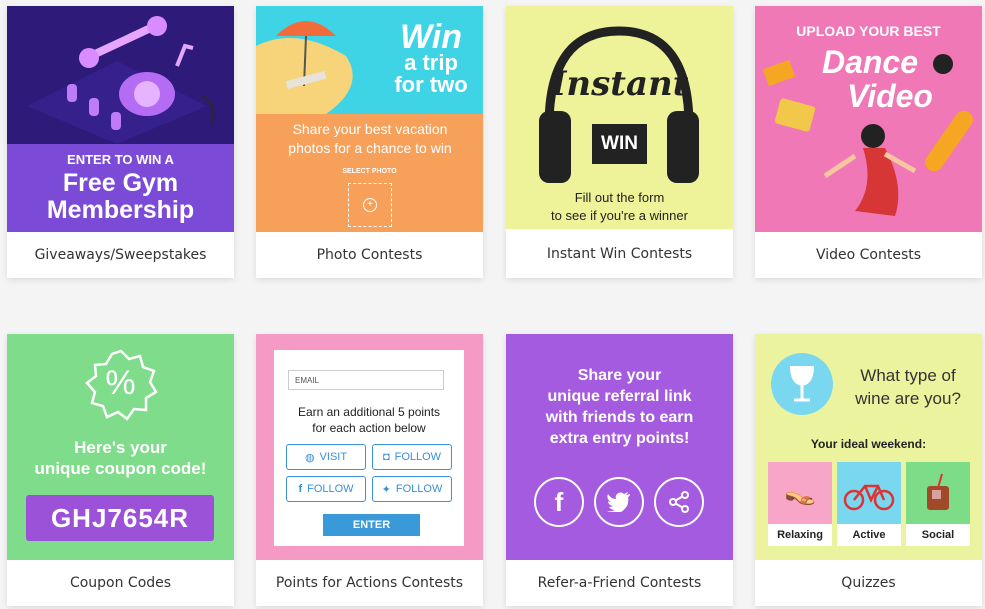 This screenshot has width=985, height=609. I want to click on instagram-icon: ◘, so click(386, 457).